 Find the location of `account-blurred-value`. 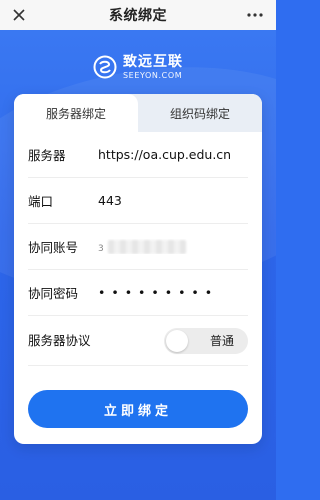

account-blurred-value is located at coordinates (146, 247).